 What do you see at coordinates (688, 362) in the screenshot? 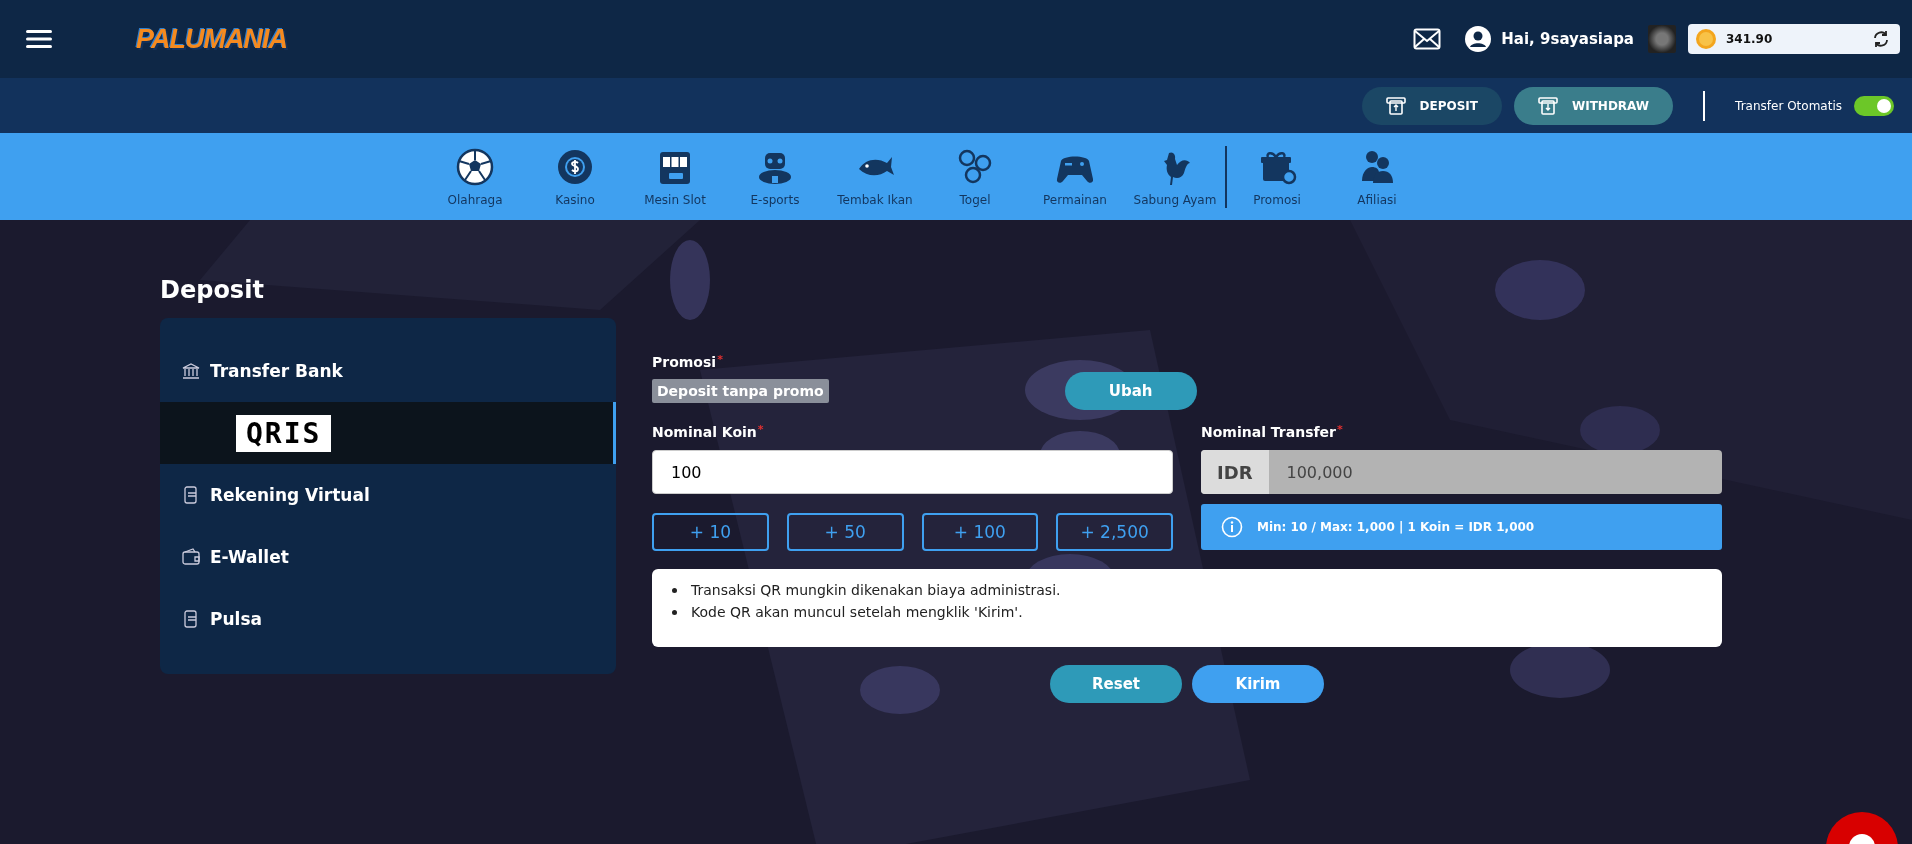
I see `field-label: Promosi$^{*}$` at bounding box center [688, 362].